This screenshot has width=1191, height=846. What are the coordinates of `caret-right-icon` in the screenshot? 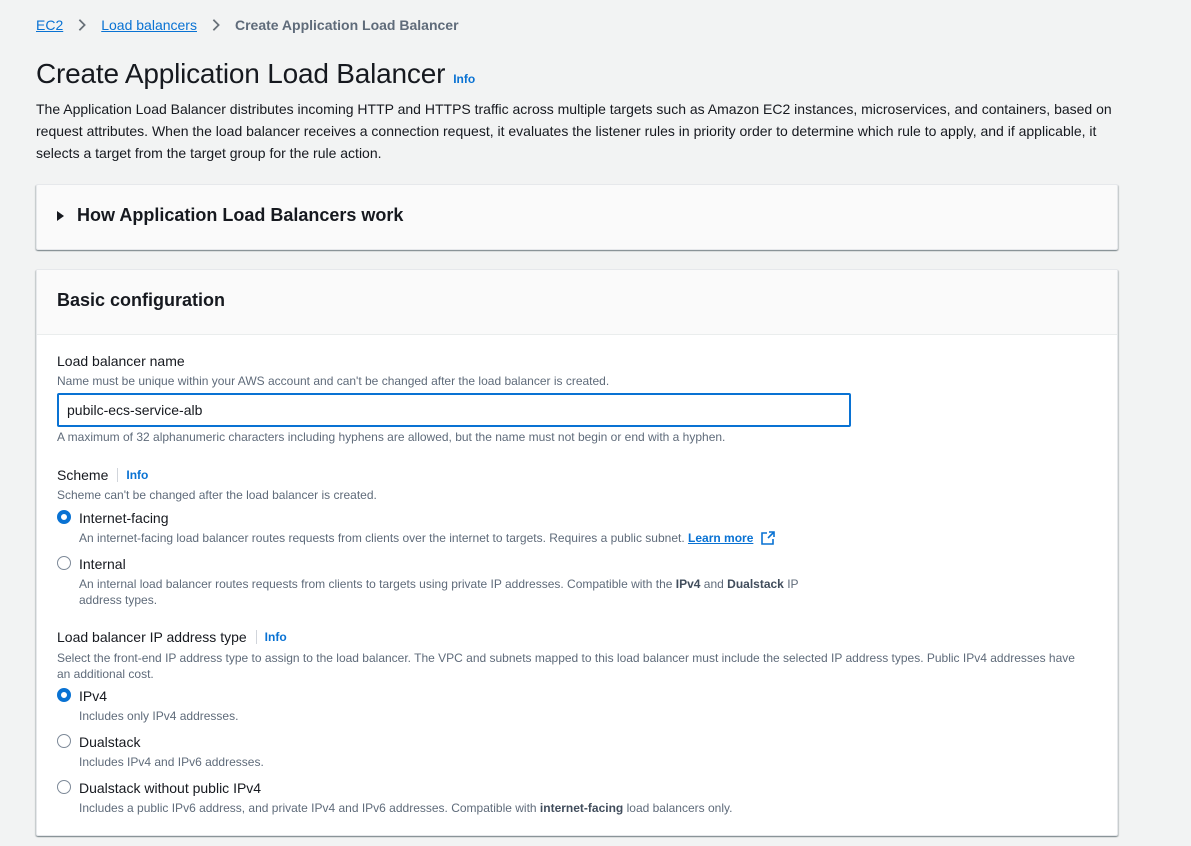 It's located at (60, 215).